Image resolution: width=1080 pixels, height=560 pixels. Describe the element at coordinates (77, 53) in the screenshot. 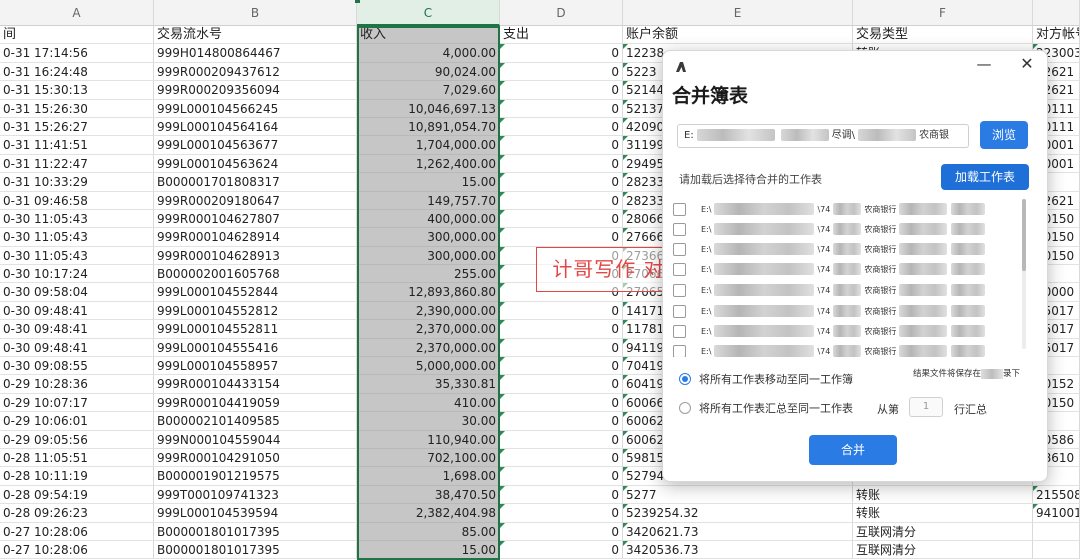

I see `table-cell: 0-31 17:14:56` at that location.